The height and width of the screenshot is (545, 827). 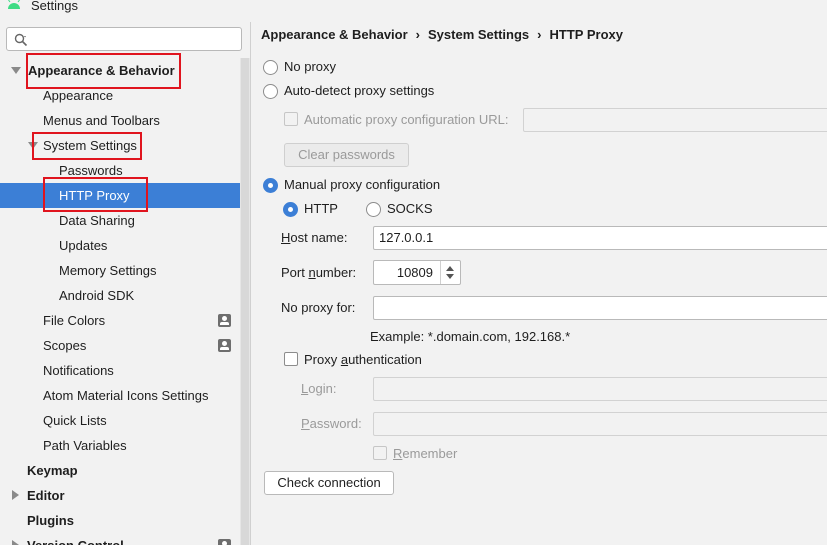 I want to click on tree-item-label: Notifications, so click(x=78, y=370).